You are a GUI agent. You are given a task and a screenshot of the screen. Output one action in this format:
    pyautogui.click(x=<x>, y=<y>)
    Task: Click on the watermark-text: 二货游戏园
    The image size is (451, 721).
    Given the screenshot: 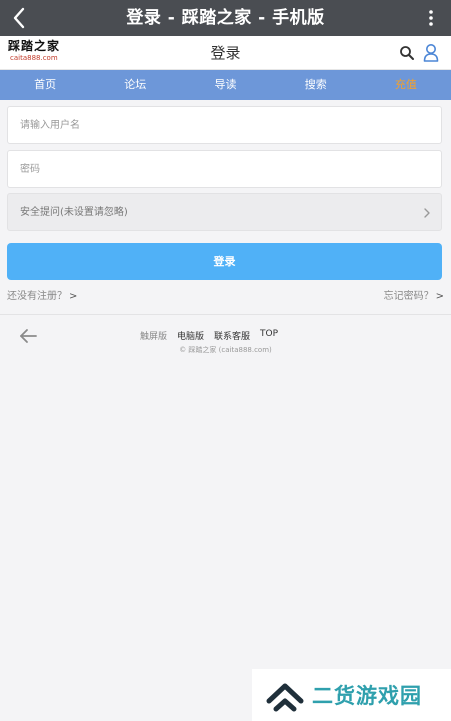 What is the action you would take?
    pyautogui.click(x=367, y=696)
    